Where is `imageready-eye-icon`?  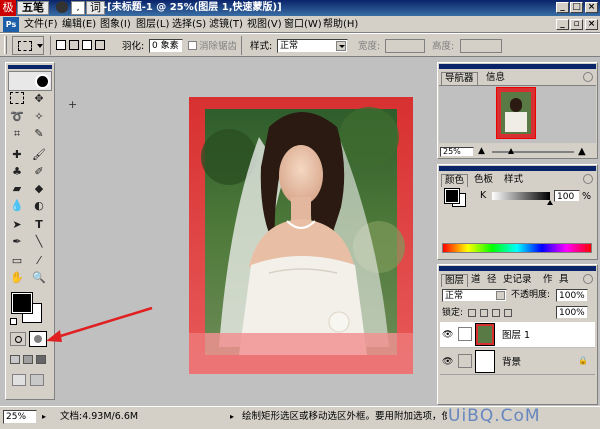
imageready-eye-icon is located at coordinates (37, 380).